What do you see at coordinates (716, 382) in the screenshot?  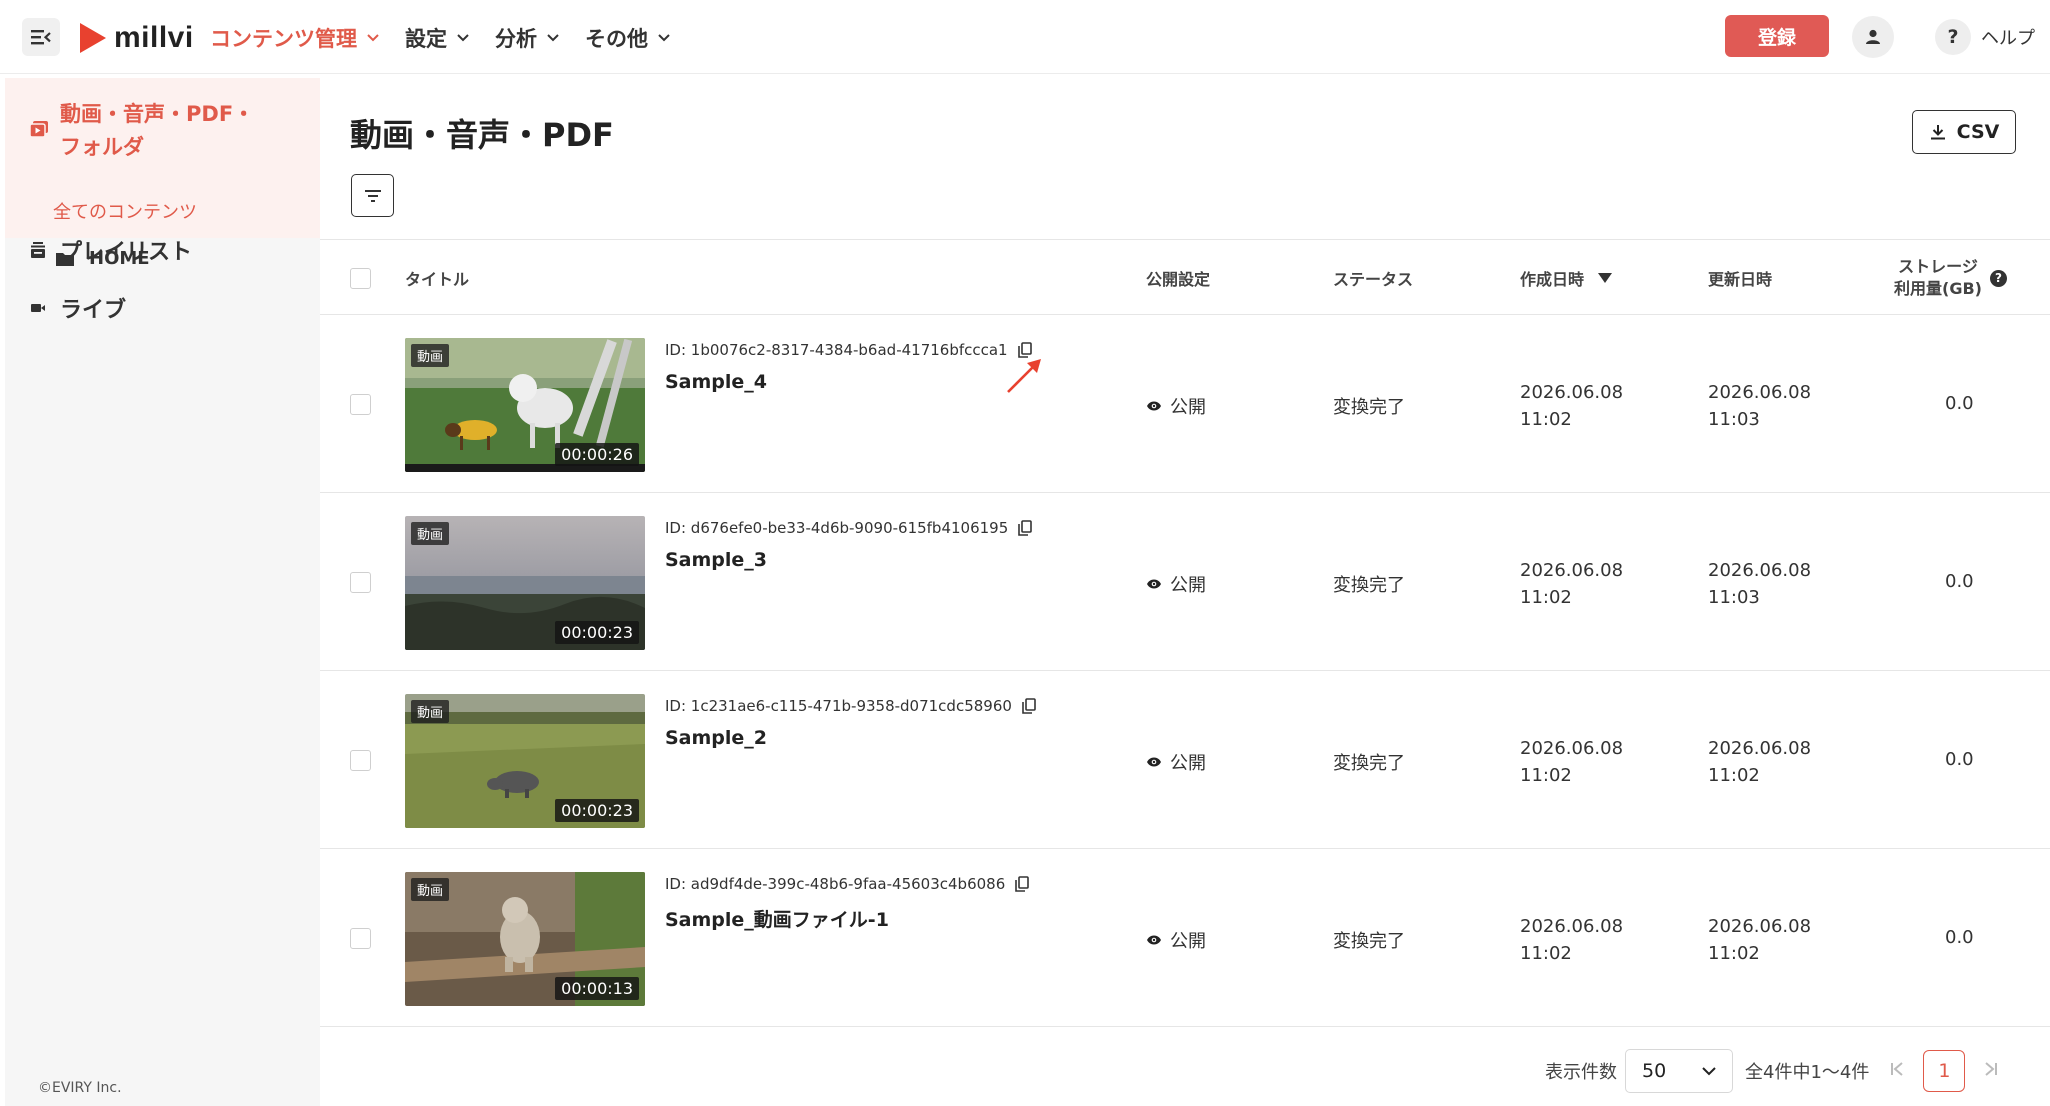 I see `content-title: Sample_4` at bounding box center [716, 382].